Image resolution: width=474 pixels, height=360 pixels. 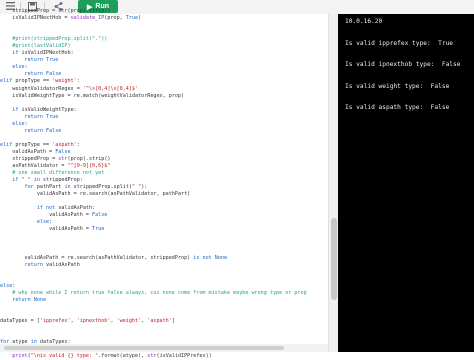 What do you see at coordinates (397, 86) in the screenshot?
I see `output-line: Is valid weight type: False` at bounding box center [397, 86].